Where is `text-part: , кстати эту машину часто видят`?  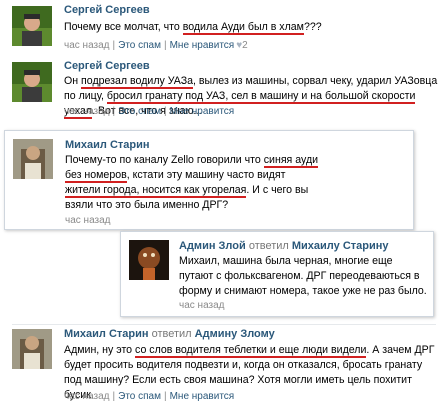
text-part: , кстати эту машину часто видят is located at coordinates (206, 175).